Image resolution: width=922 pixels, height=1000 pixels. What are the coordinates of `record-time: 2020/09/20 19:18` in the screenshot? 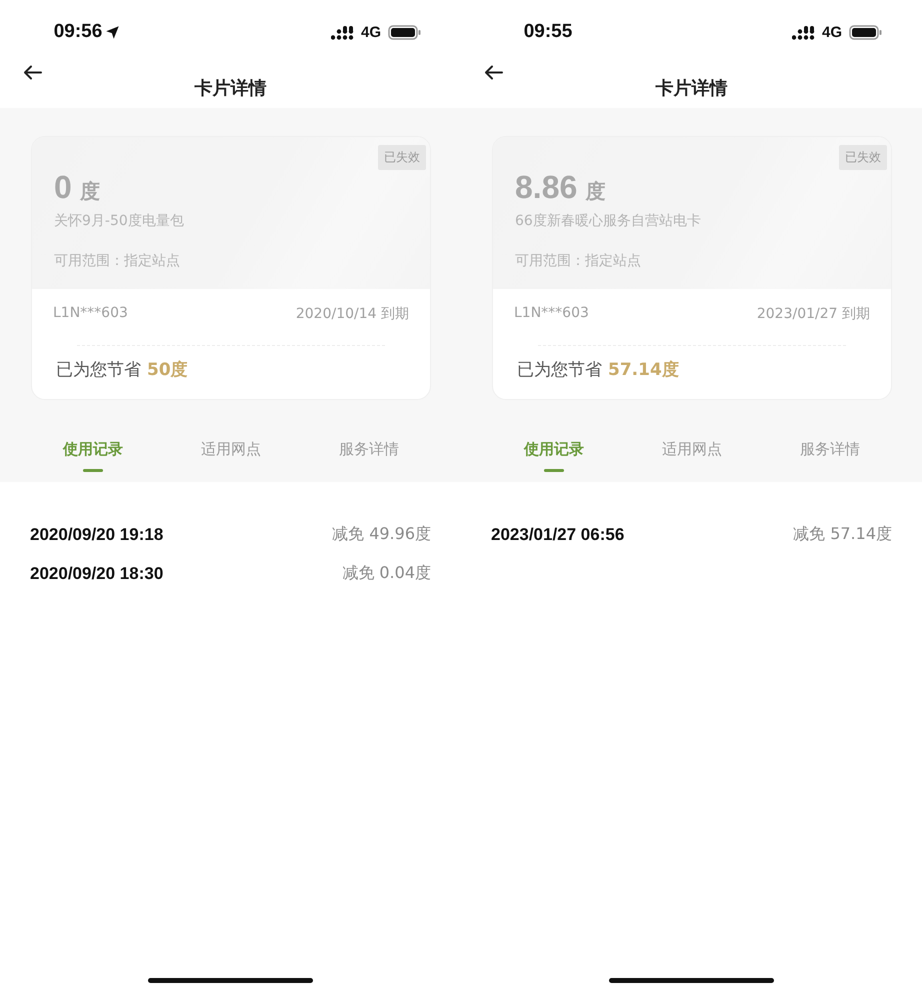 It's located at (97, 534).